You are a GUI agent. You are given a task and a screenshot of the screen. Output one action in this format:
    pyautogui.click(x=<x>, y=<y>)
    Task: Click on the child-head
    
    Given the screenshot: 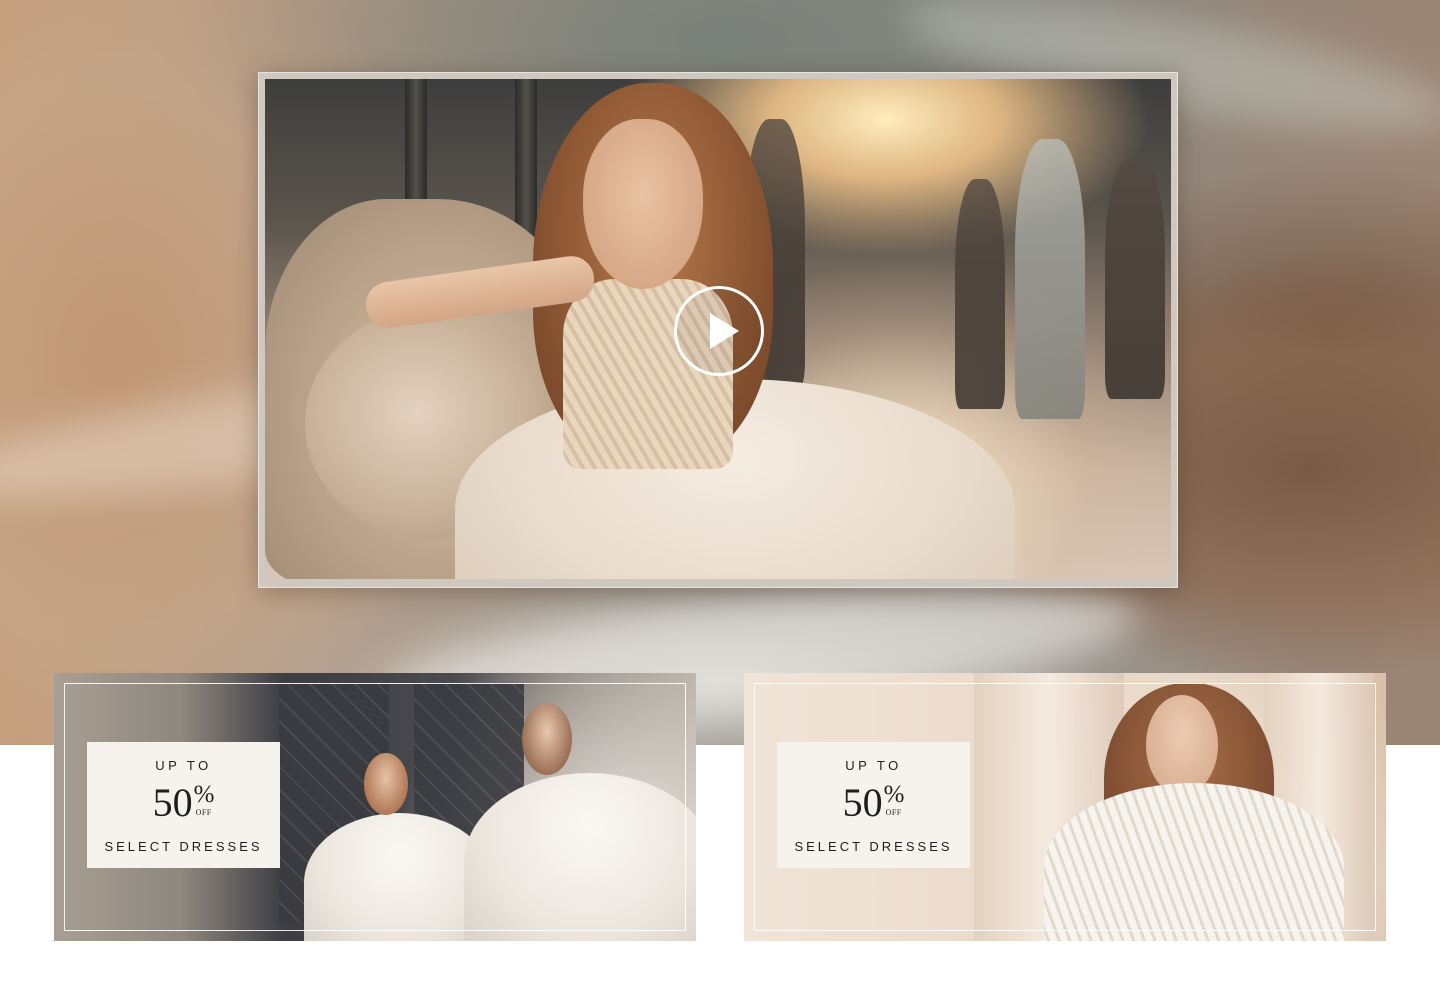 What is the action you would take?
    pyautogui.click(x=386, y=784)
    